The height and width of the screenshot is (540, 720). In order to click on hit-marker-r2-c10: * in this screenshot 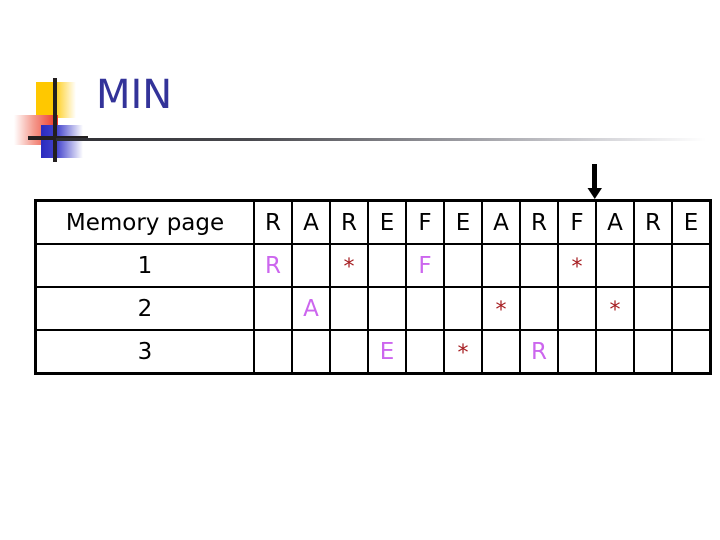, I will do `click(615, 308)`.